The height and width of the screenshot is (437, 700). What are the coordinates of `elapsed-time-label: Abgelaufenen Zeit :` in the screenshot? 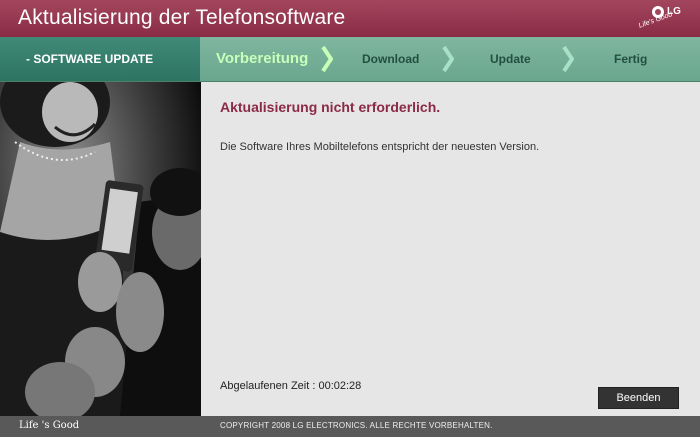 It's located at (268, 386).